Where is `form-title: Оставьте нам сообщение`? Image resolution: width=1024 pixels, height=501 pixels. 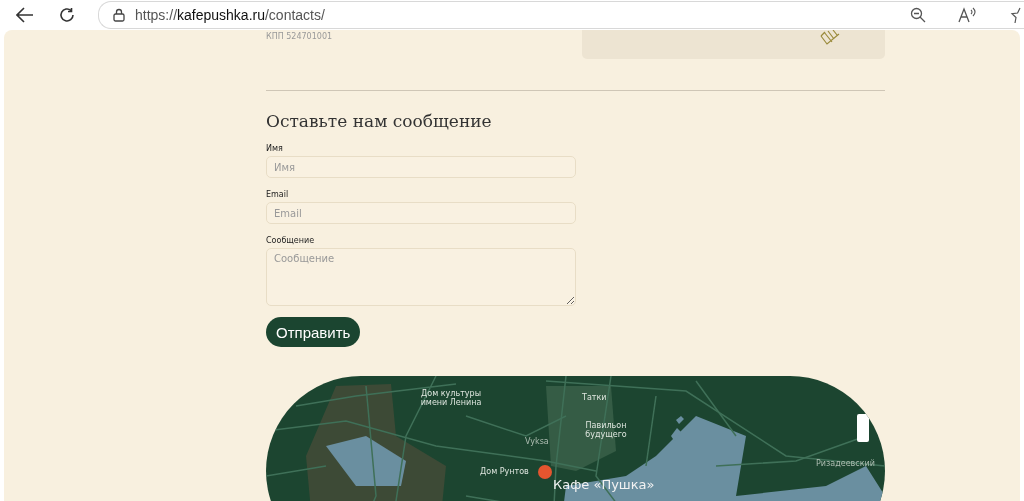 form-title: Оставьте нам сообщение is located at coordinates (379, 121).